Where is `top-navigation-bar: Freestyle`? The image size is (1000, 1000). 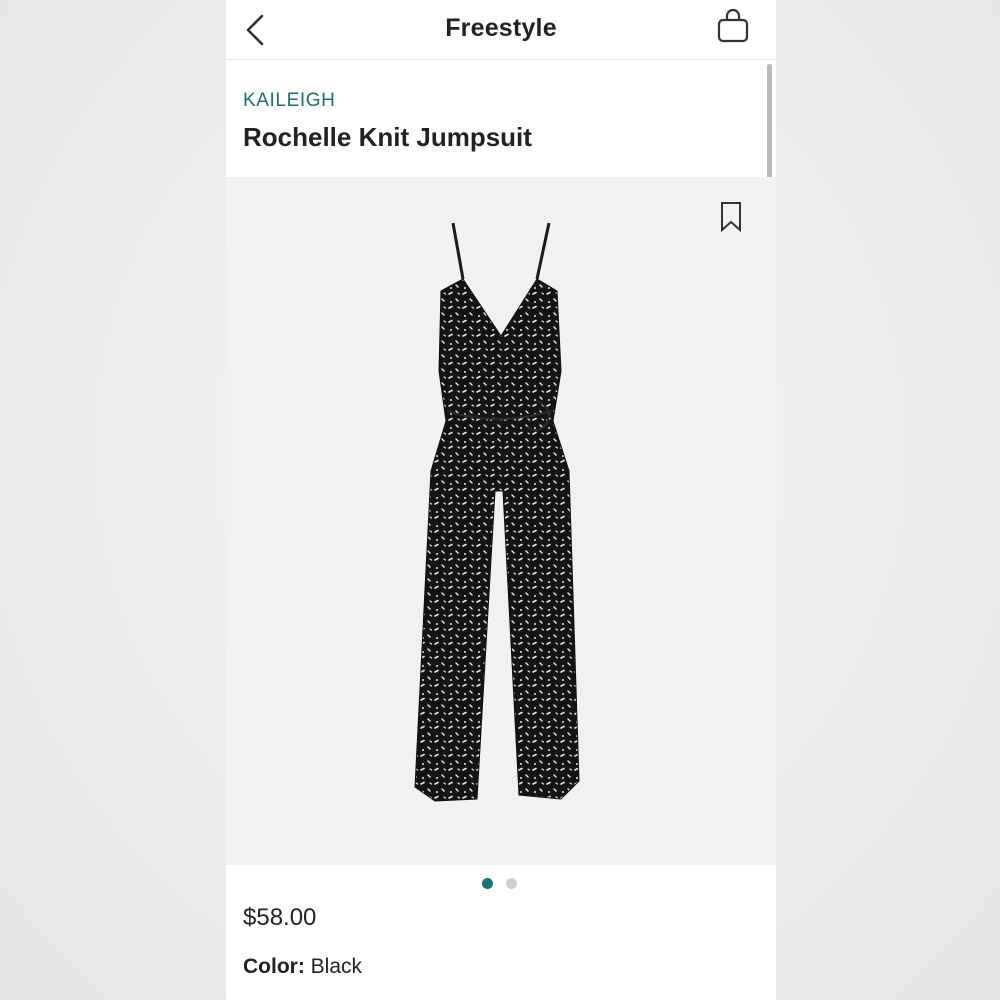
top-navigation-bar: Freestyle is located at coordinates (501, 30).